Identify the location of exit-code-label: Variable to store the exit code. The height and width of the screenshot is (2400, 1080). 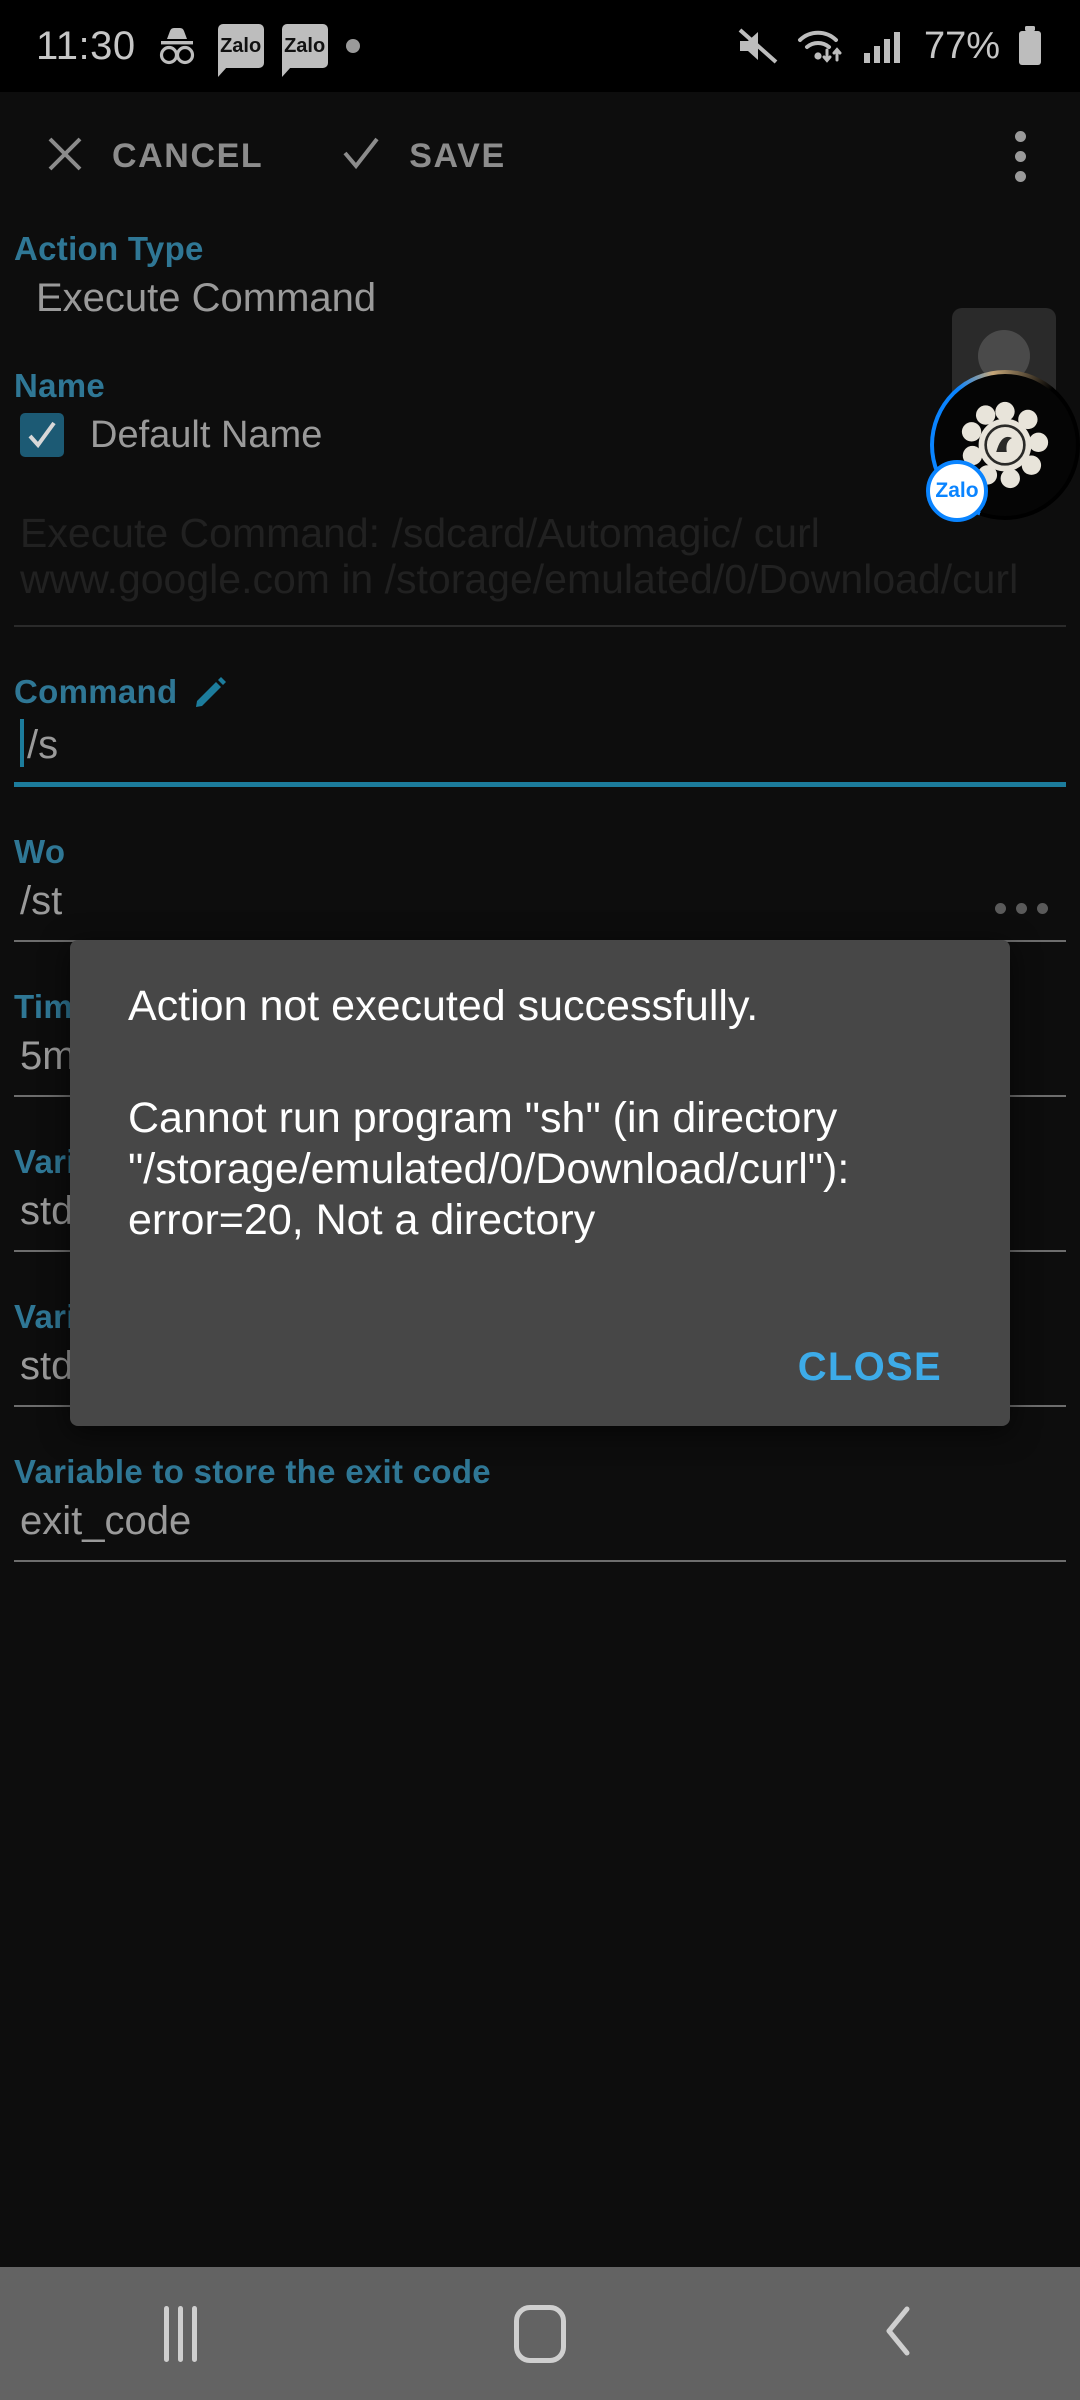
(252, 1471).